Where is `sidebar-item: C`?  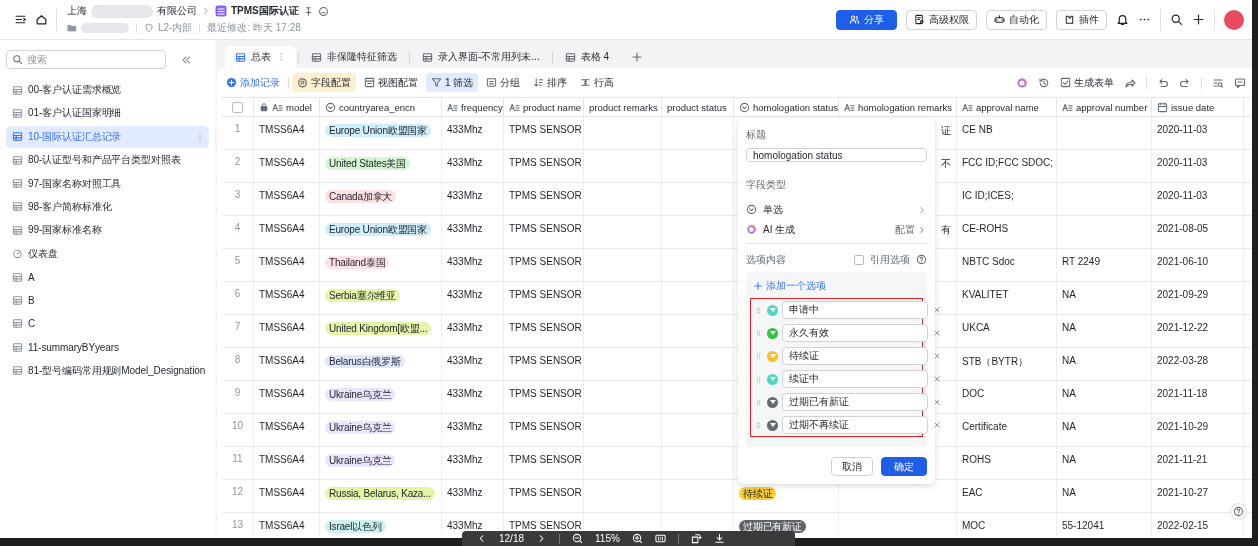 sidebar-item: C is located at coordinates (107, 323).